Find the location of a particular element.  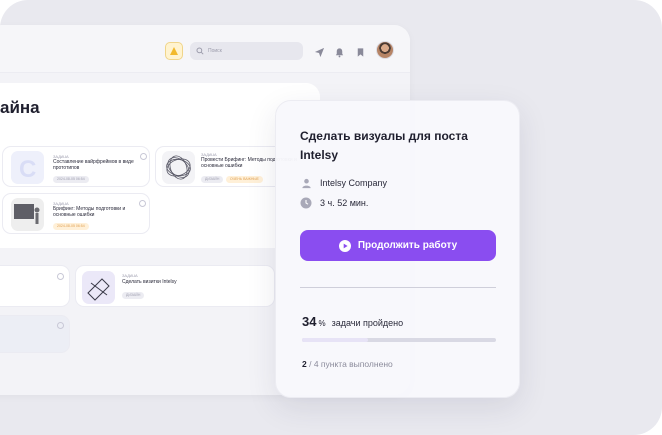

triangle-logo-icon is located at coordinates (174, 51).